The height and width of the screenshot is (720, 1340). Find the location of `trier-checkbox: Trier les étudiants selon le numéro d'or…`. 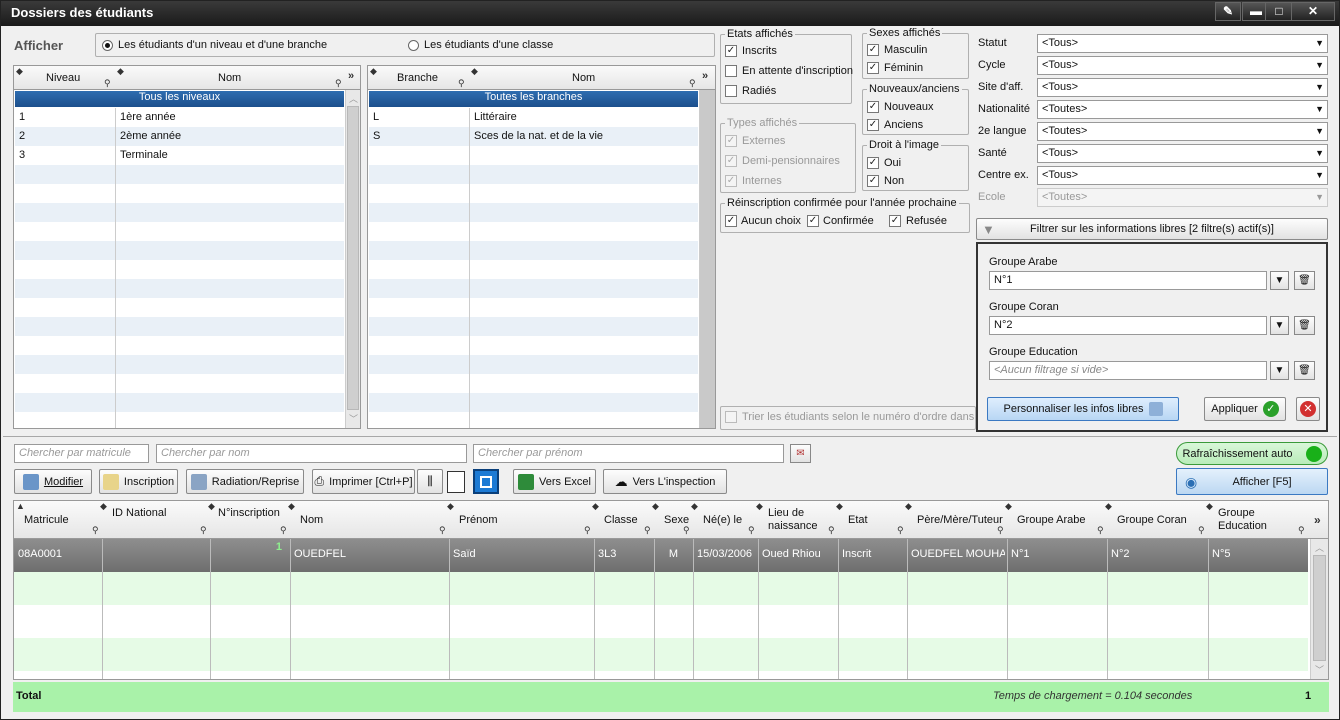

trier-checkbox: Trier les étudiants selon le numéro d'or… is located at coordinates (850, 417).